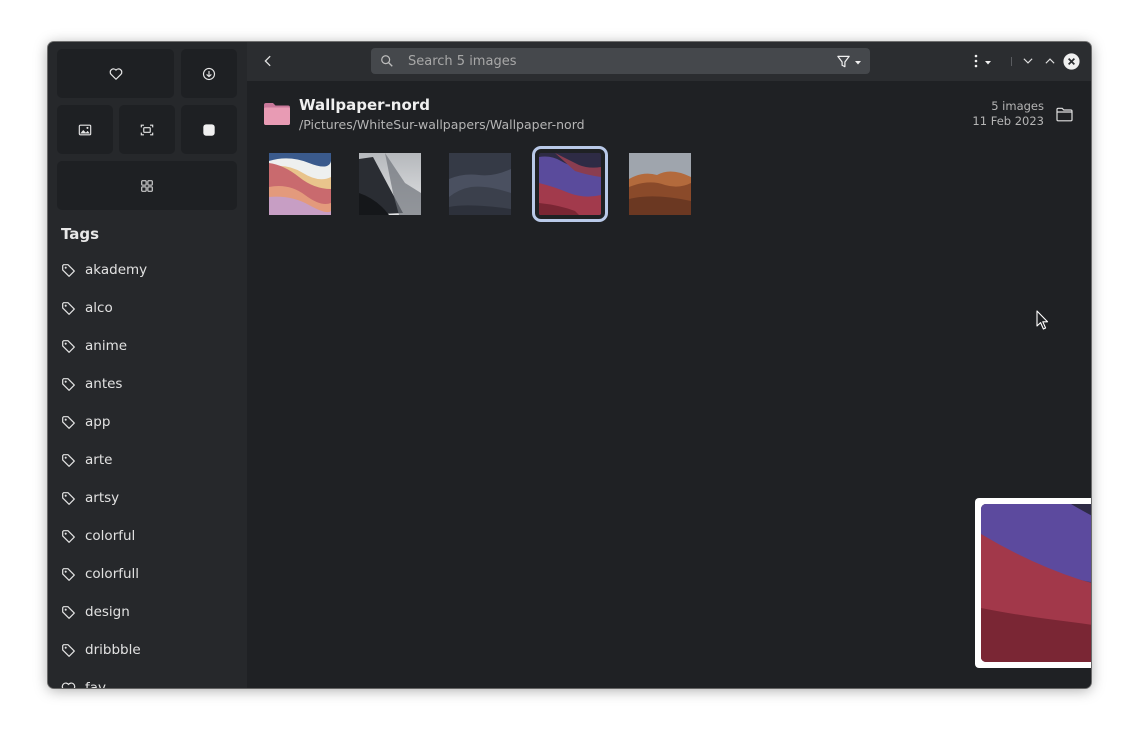 The height and width of the screenshot is (742, 1139). What do you see at coordinates (277, 114) in the screenshot?
I see `folder-icon` at bounding box center [277, 114].